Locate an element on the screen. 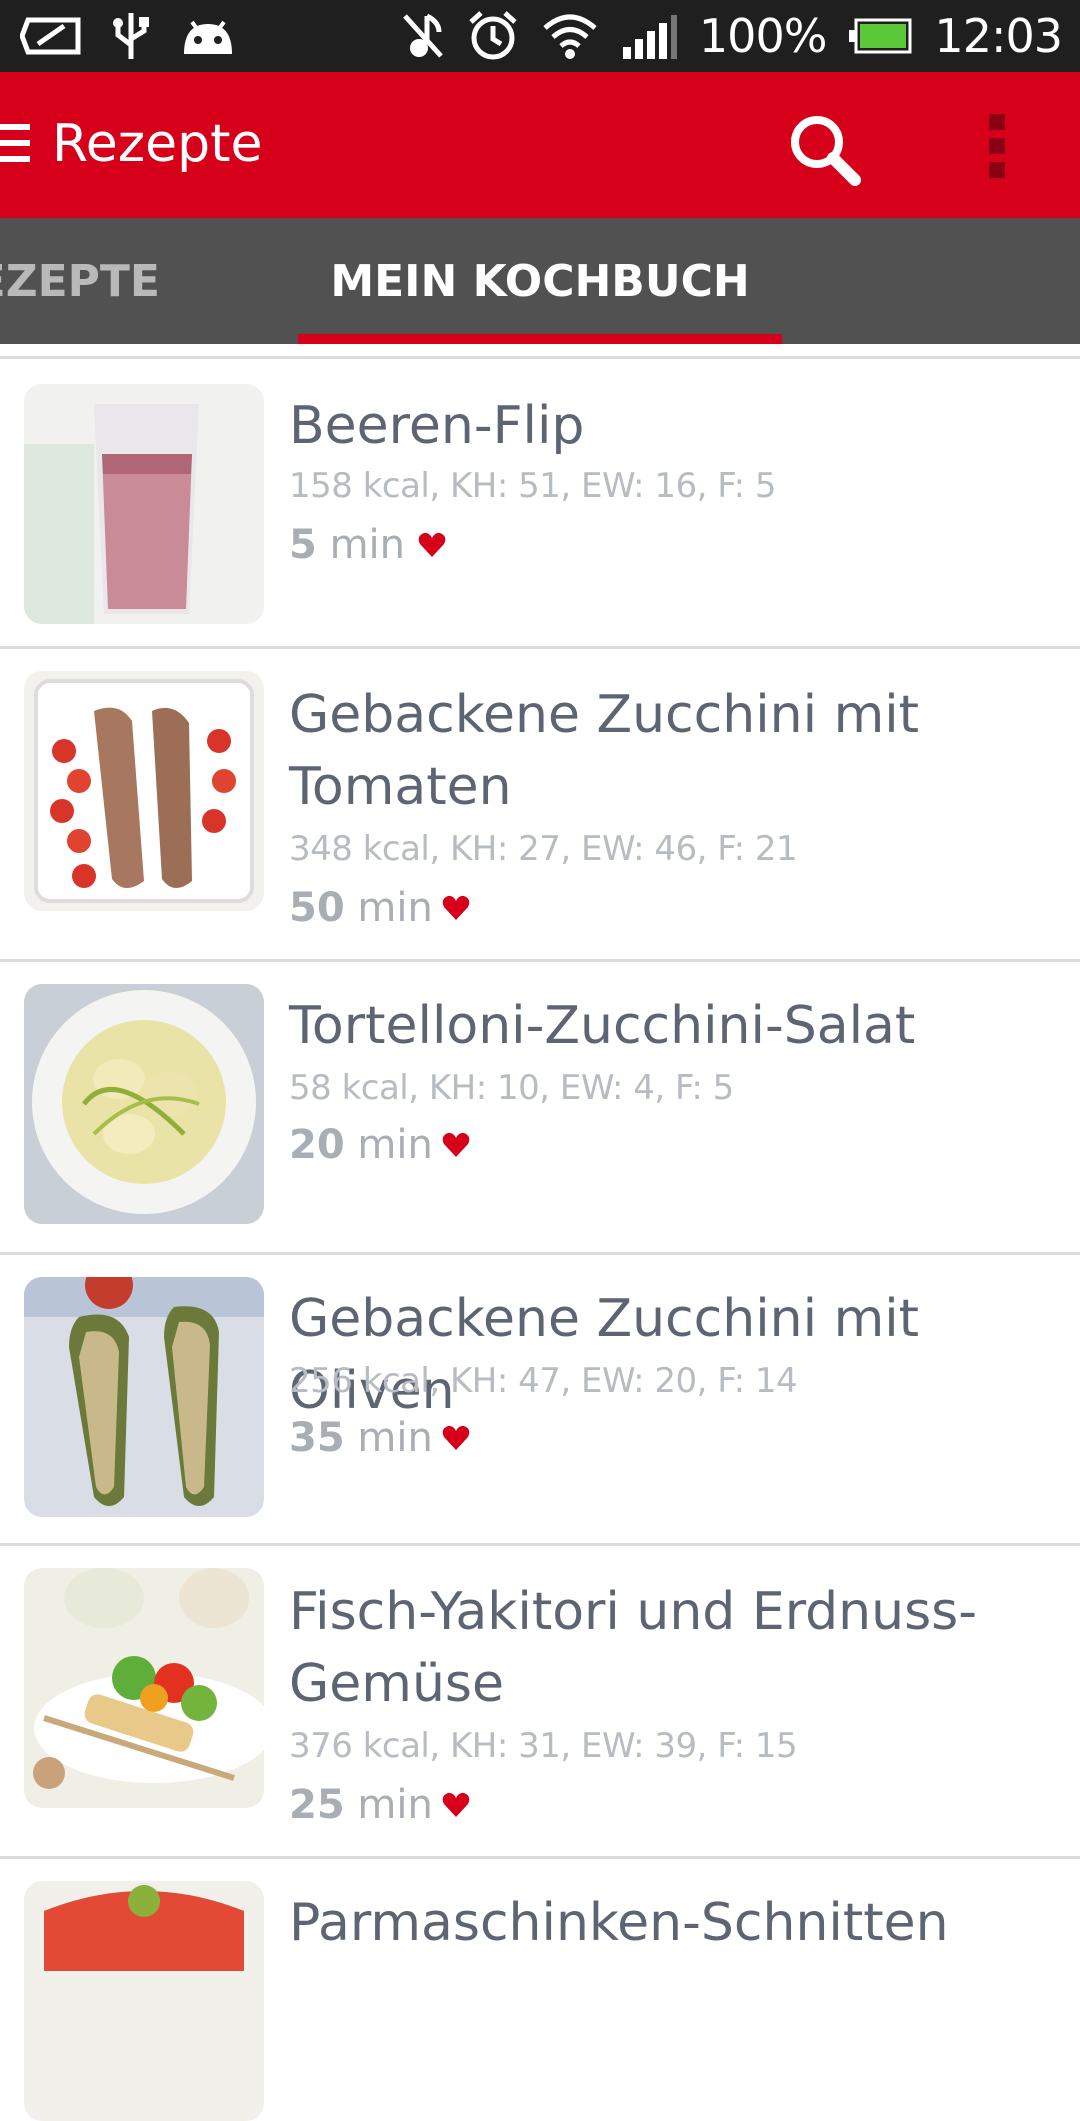  alarm-icon is located at coordinates (493, 36).